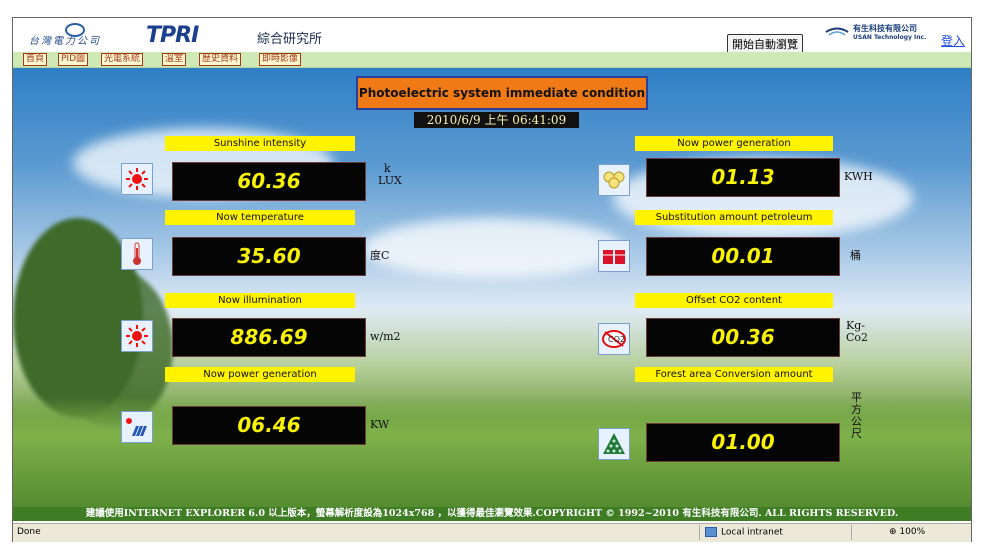 This screenshot has width=991, height=557. I want to click on company-name: 台灣電力公司, so click(65, 41).